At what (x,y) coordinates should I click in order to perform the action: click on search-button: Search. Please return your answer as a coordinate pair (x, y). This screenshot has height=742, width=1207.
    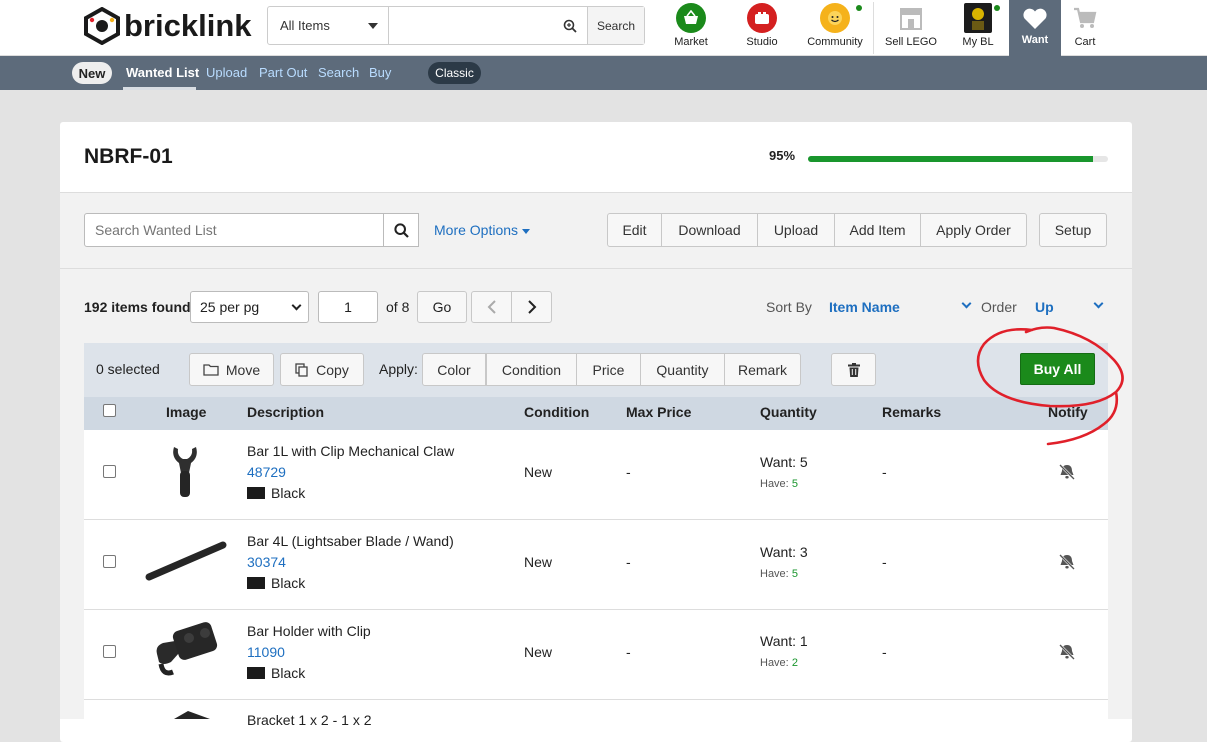
    Looking at the image, I should click on (615, 25).